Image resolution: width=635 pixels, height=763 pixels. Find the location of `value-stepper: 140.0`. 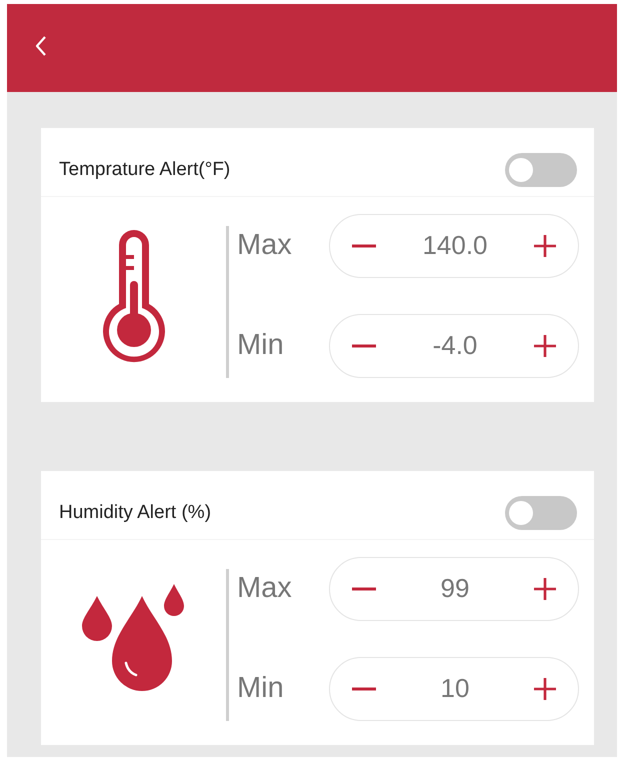

value-stepper: 140.0 is located at coordinates (454, 246).